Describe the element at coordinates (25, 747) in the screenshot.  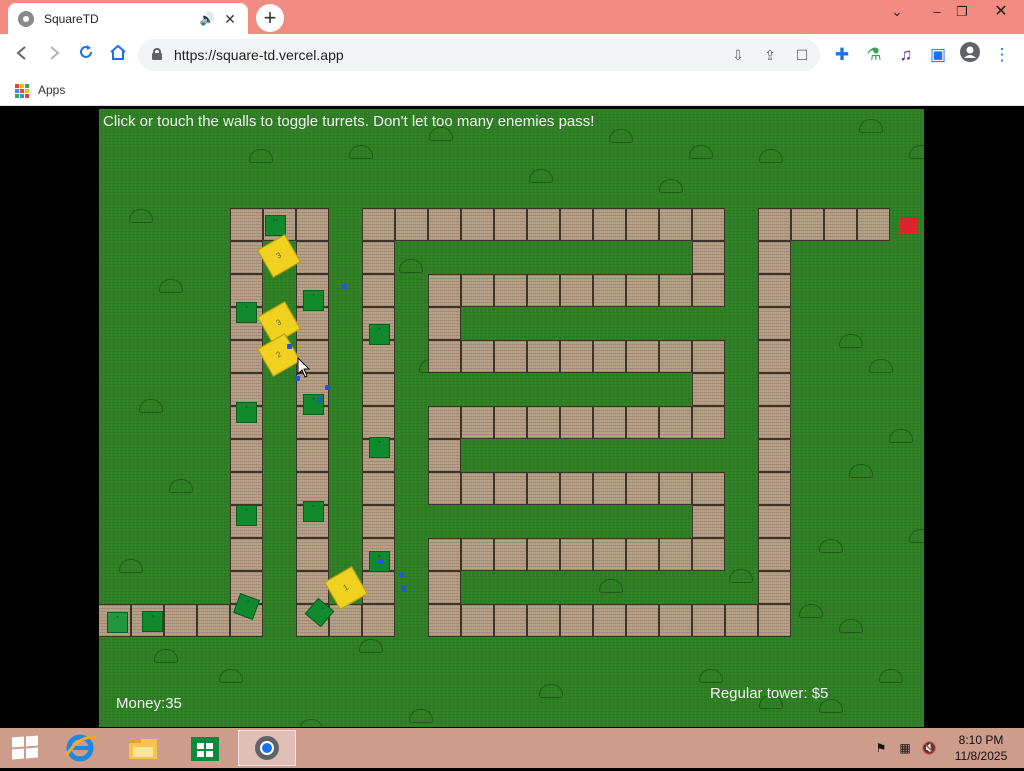
I see `windows-start-icon` at that location.